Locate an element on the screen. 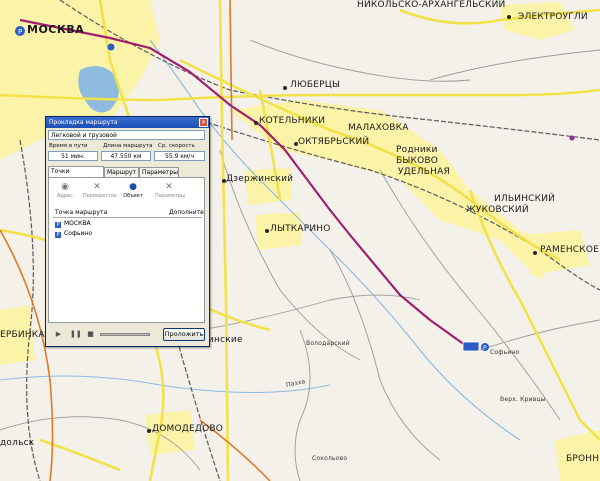 The width and height of the screenshot is (600, 481). stop-icon: ■ is located at coordinates (90, 334).